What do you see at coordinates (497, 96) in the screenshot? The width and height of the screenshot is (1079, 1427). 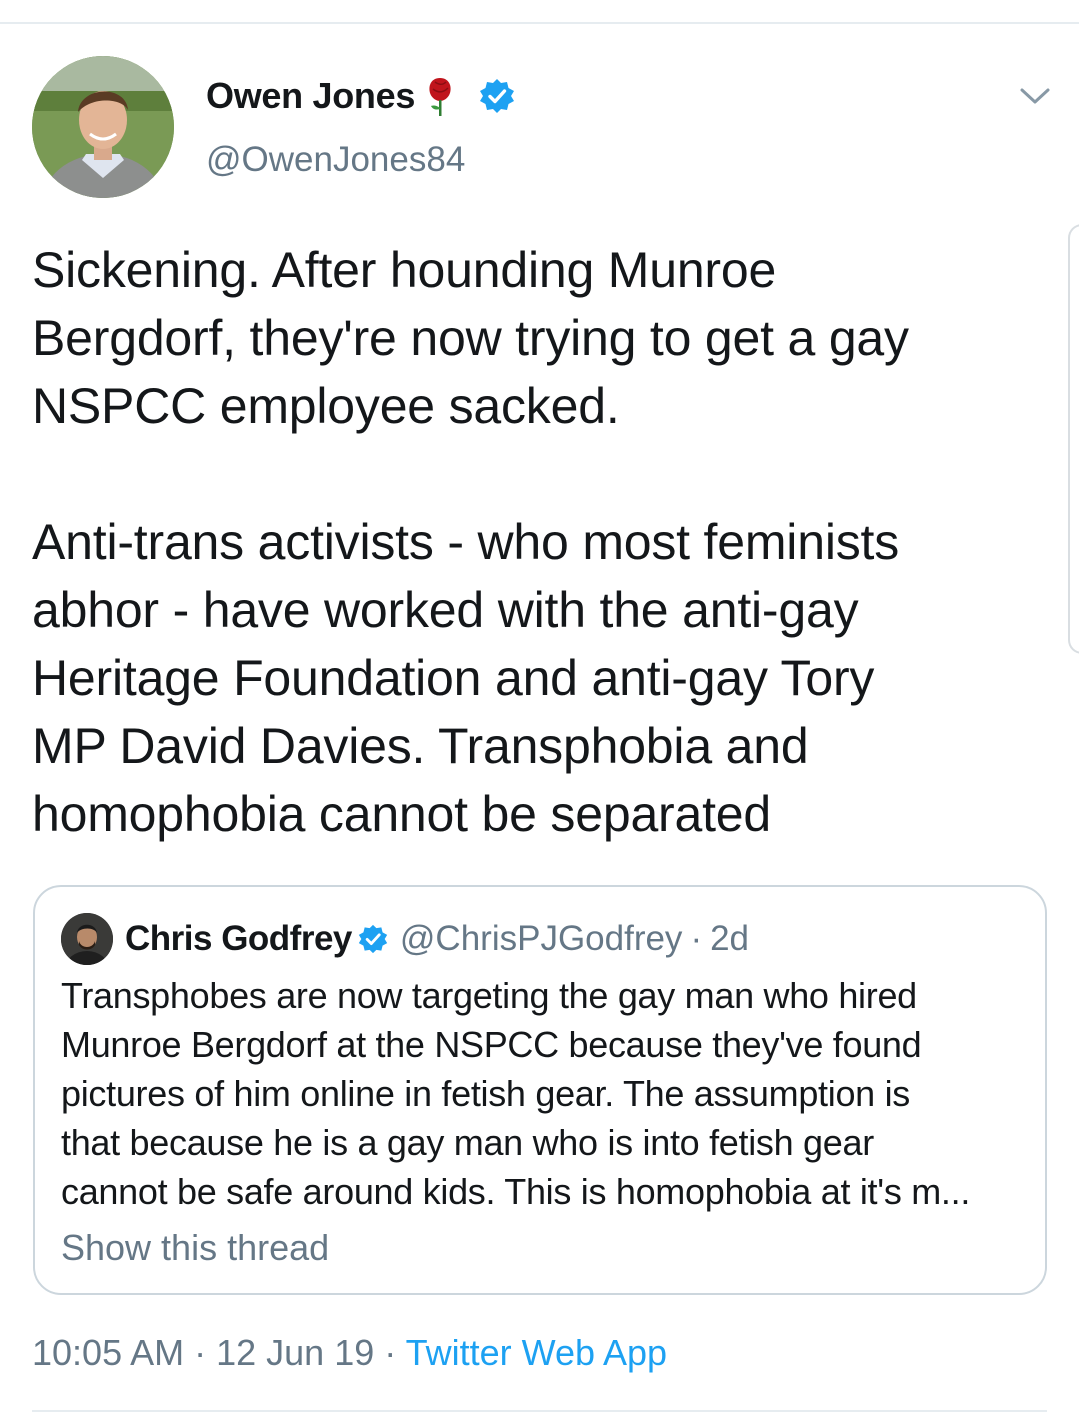 I see `verified-badge-icon` at bounding box center [497, 96].